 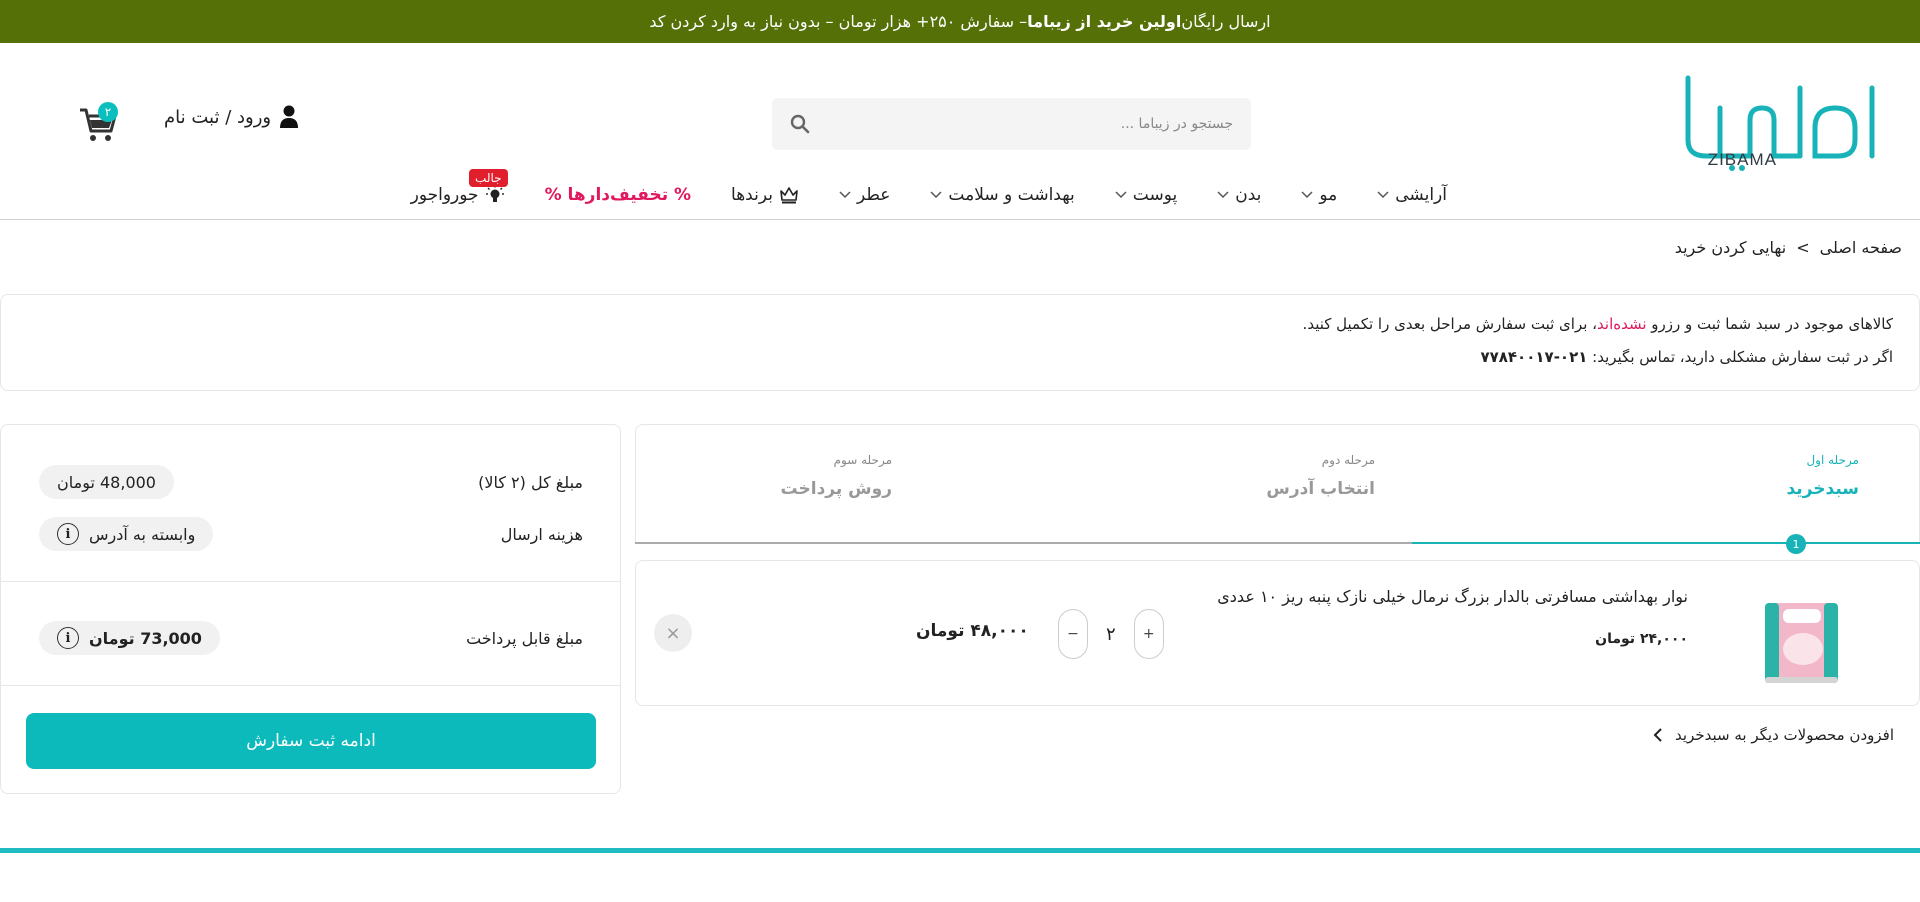 I want to click on lightbulb-icon, so click(x=494, y=193).